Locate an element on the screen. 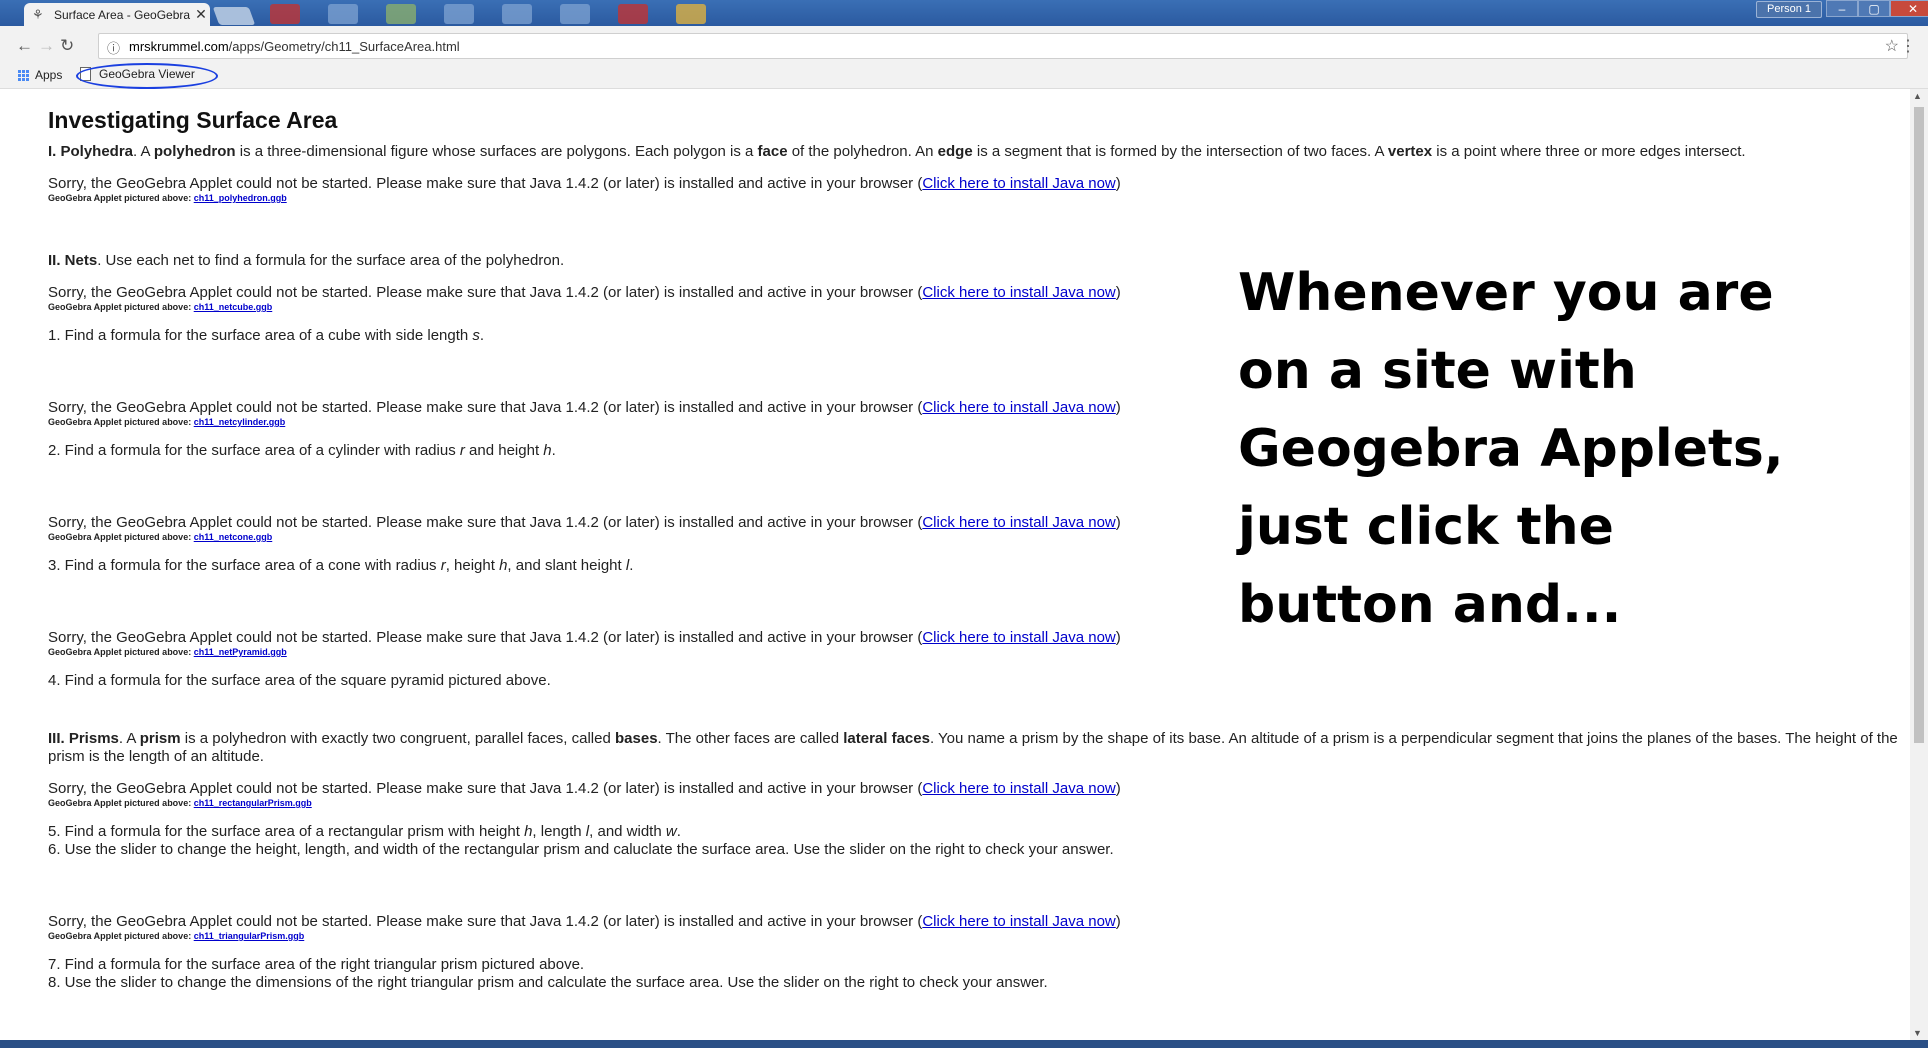  tab-close-icon: ✕ is located at coordinates (201, 14).